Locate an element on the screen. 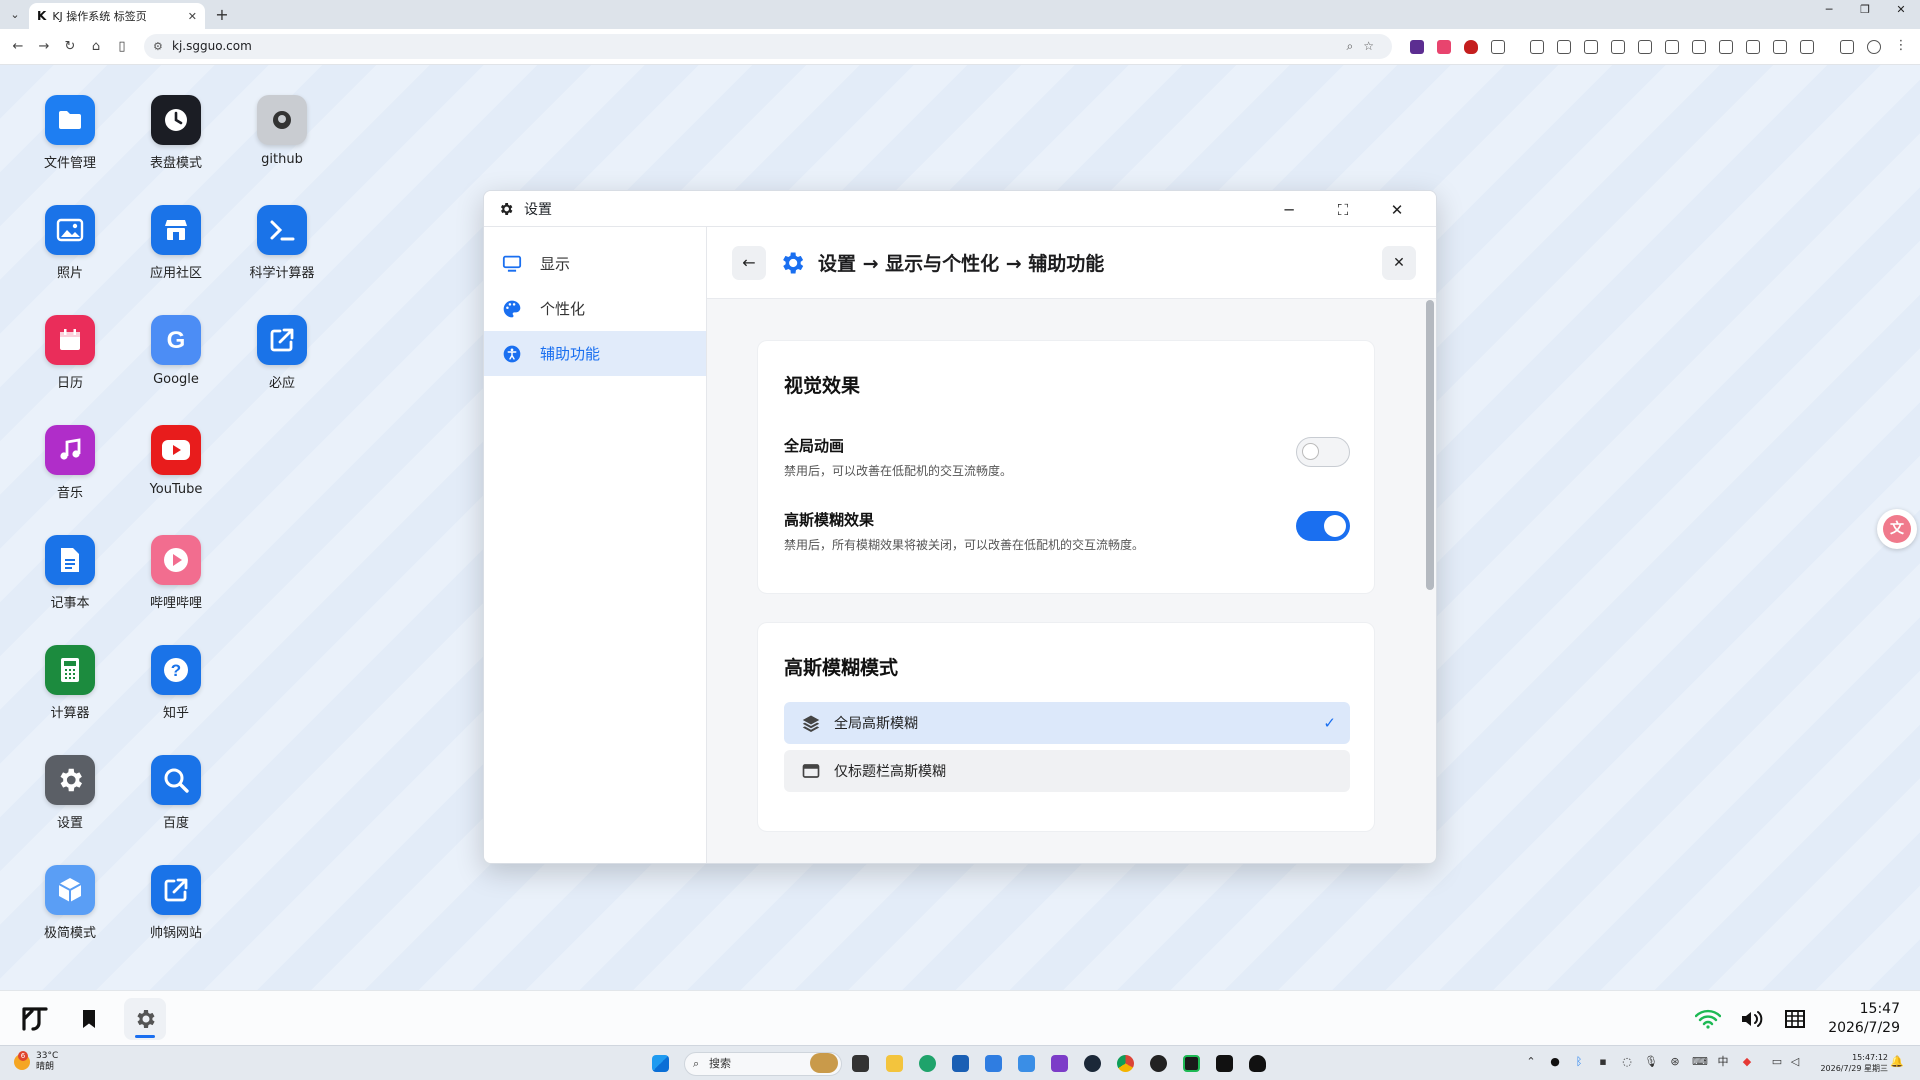  split-view-icon: ▯ is located at coordinates (122, 47).